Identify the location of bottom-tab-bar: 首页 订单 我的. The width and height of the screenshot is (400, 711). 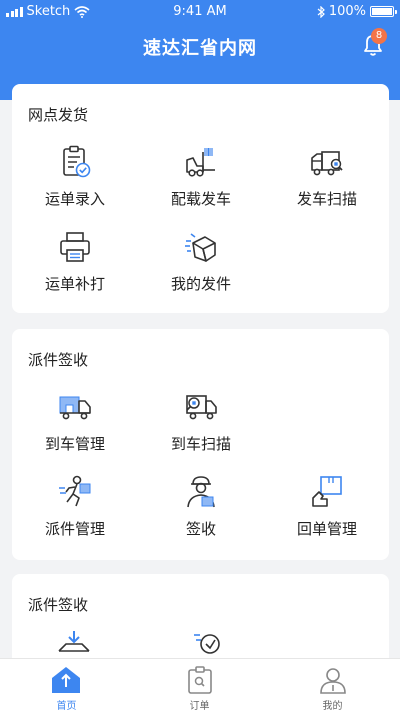
(200, 684).